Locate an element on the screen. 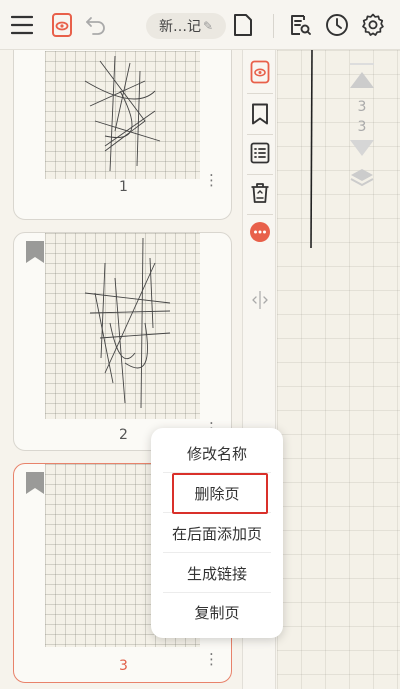 The height and width of the screenshot is (689, 400). gear-icon is located at coordinates (373, 25).